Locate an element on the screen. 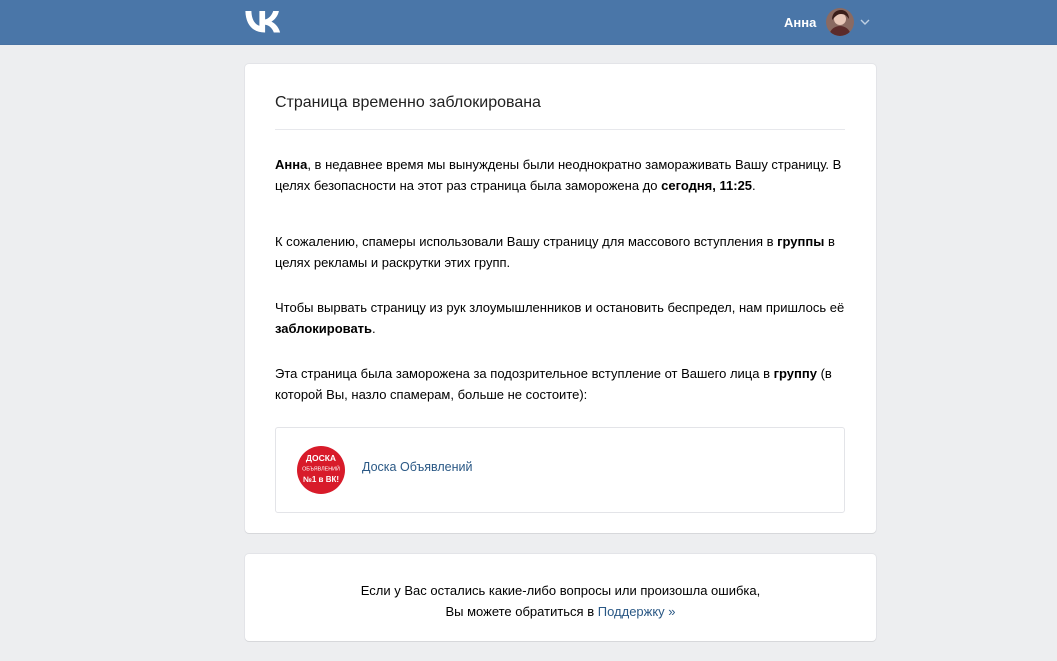 Image resolution: width=1057 pixels, height=661 pixels. spam-bold: группы is located at coordinates (801, 241).